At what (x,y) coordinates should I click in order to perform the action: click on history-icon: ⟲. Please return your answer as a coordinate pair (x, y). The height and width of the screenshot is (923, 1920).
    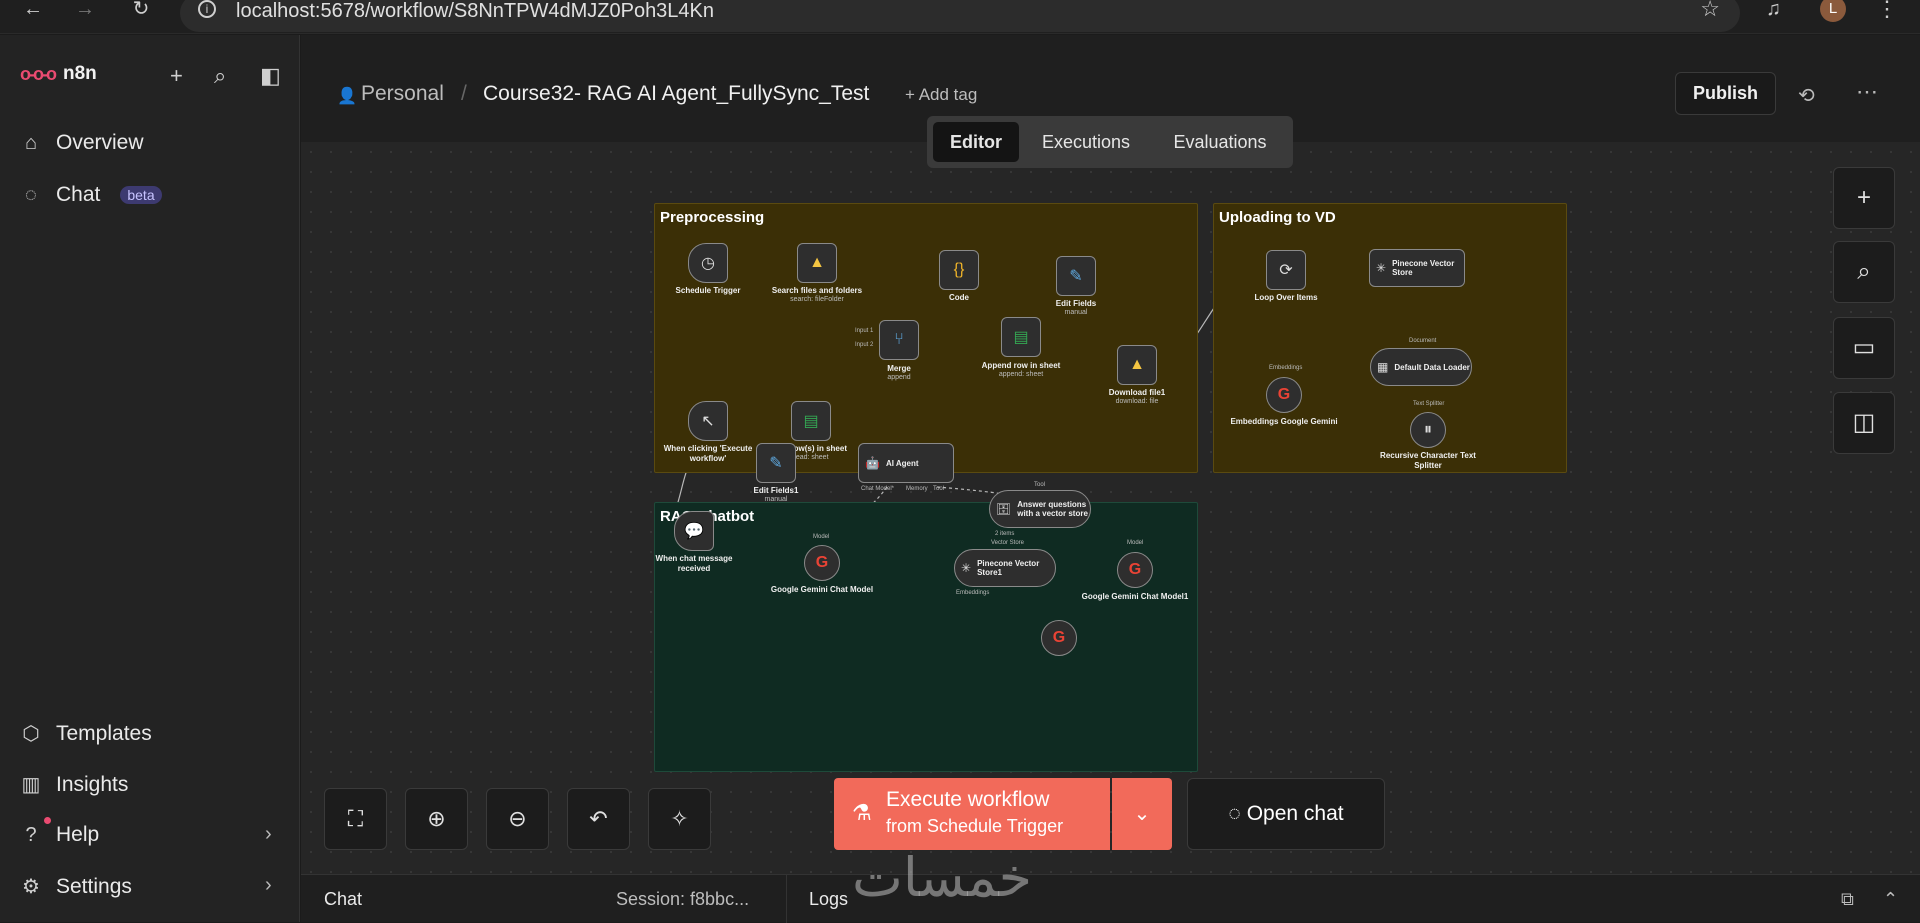
    Looking at the image, I should click on (1806, 95).